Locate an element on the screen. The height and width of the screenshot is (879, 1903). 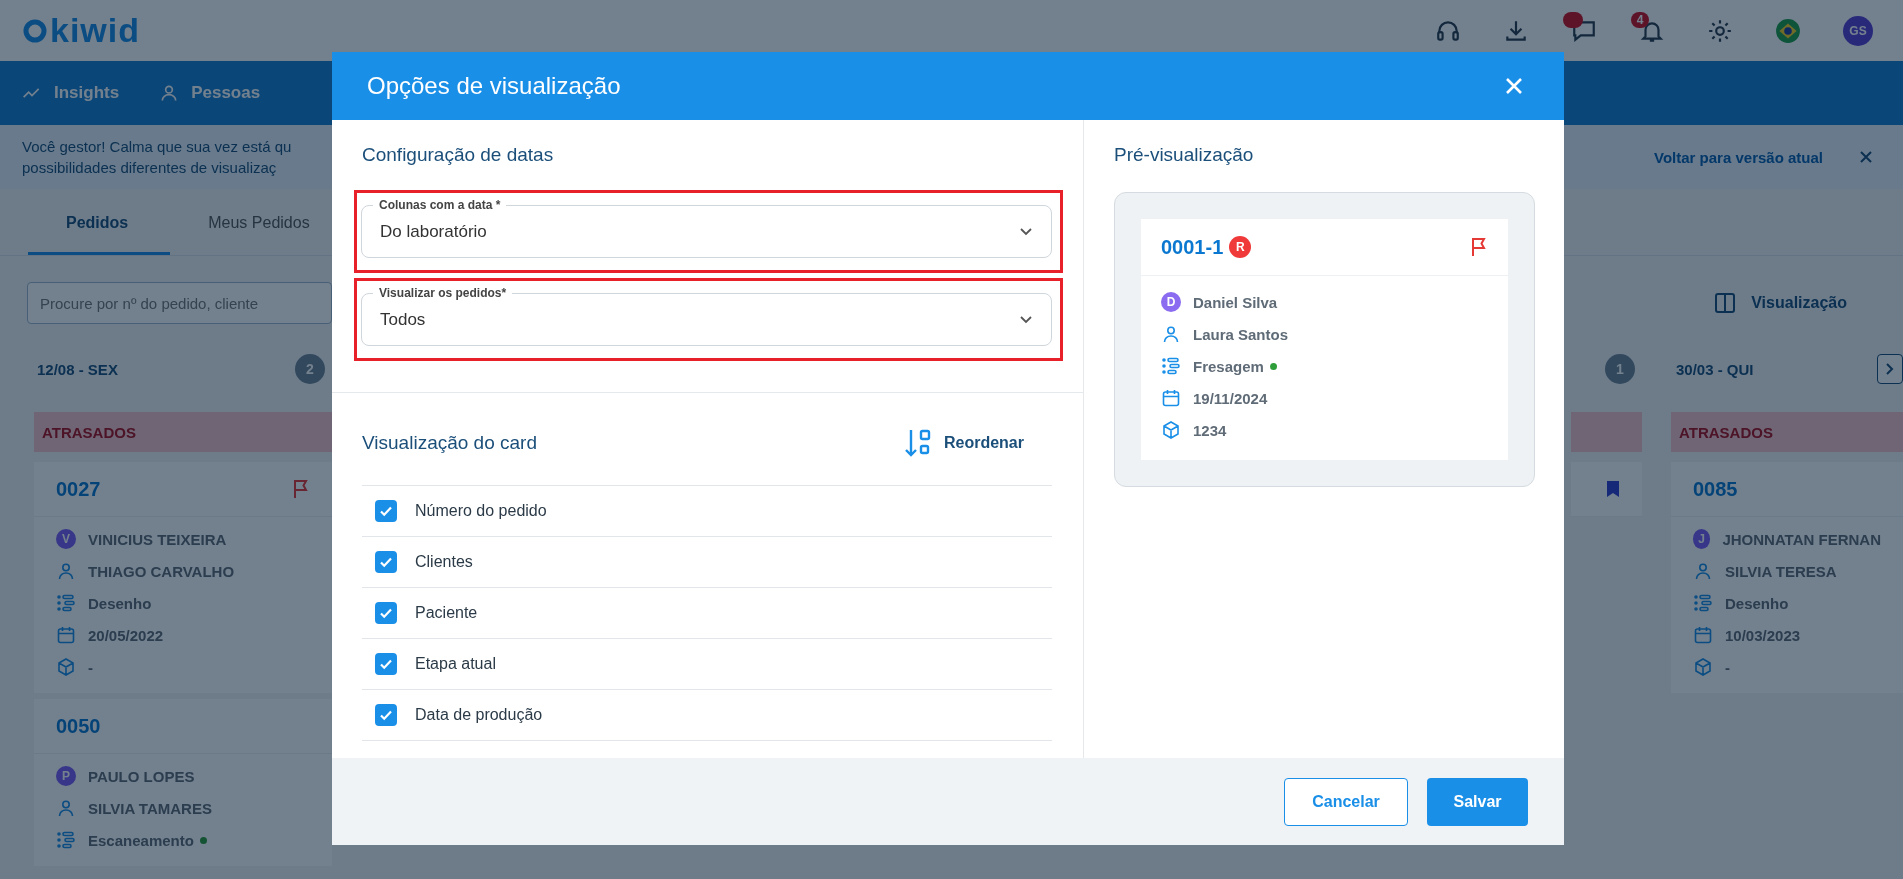
count-badge: 2 is located at coordinates (310, 369).